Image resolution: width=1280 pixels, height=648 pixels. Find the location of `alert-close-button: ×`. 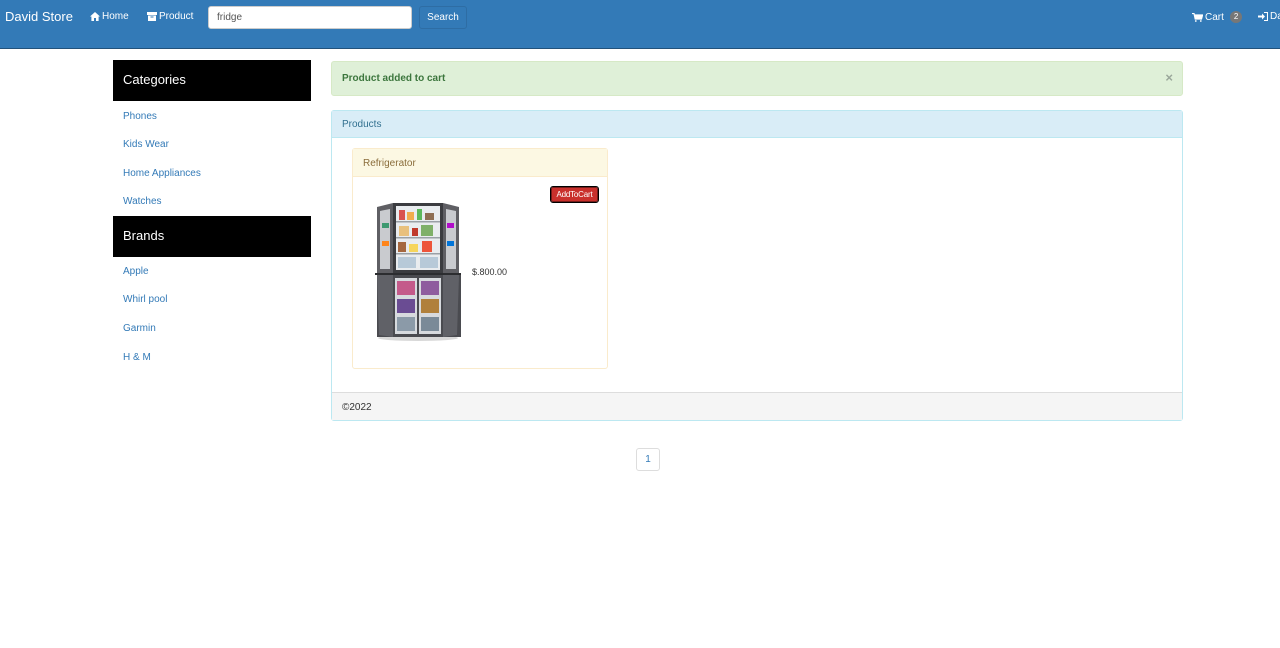

alert-close-button: × is located at coordinates (1169, 78).